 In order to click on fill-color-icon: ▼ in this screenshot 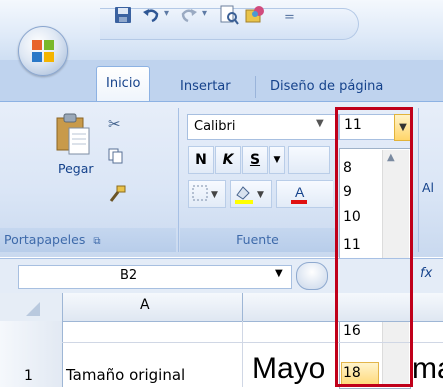, I will do `click(249, 195)`.